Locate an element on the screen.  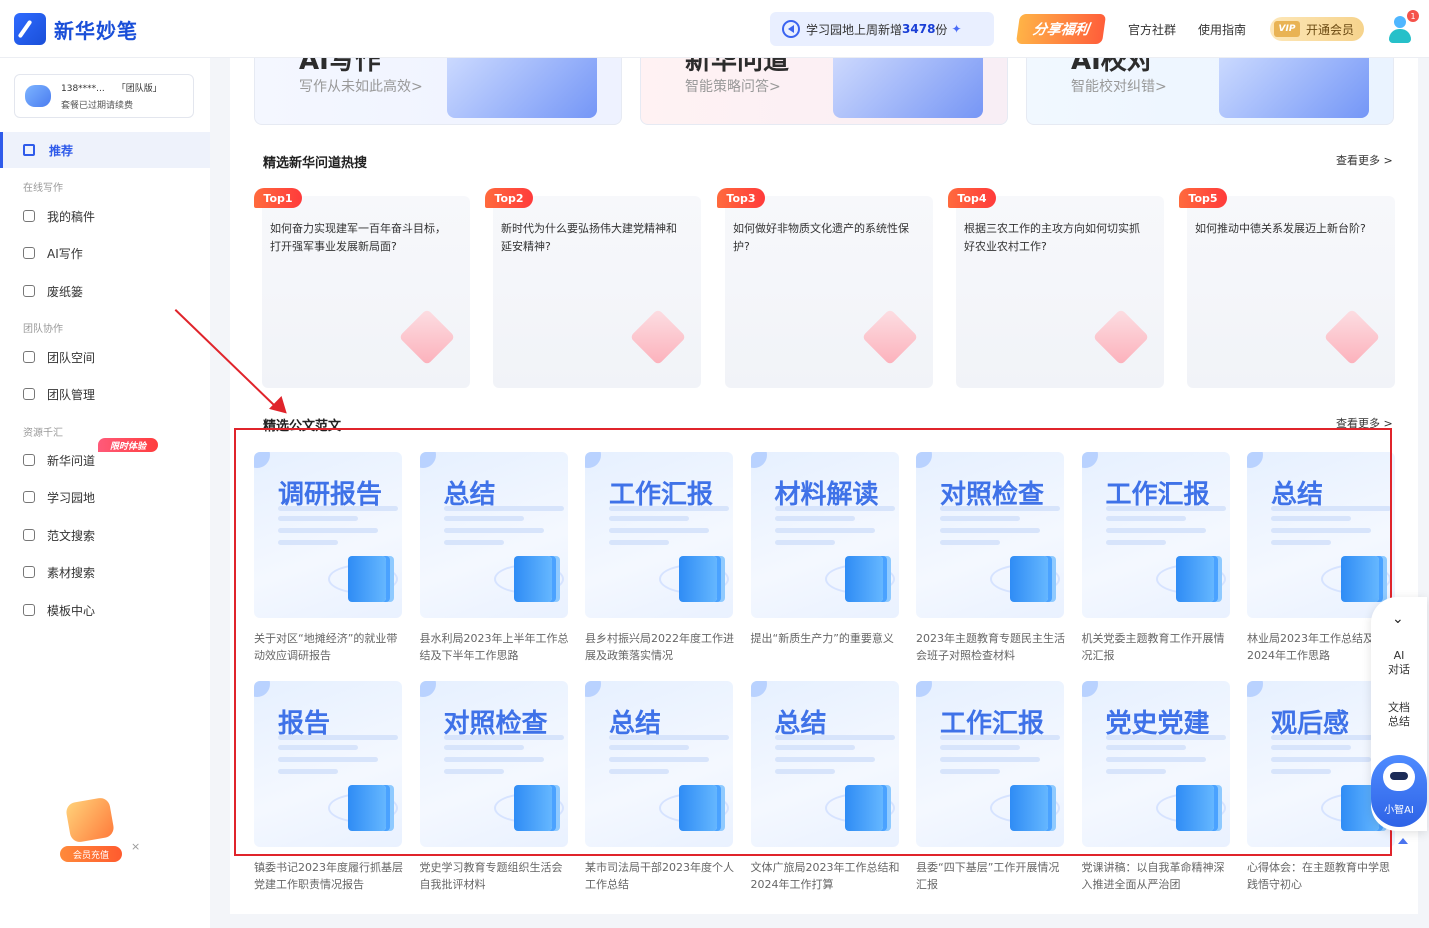
nav-group-team: 团队协作 is located at coordinates (43, 329).